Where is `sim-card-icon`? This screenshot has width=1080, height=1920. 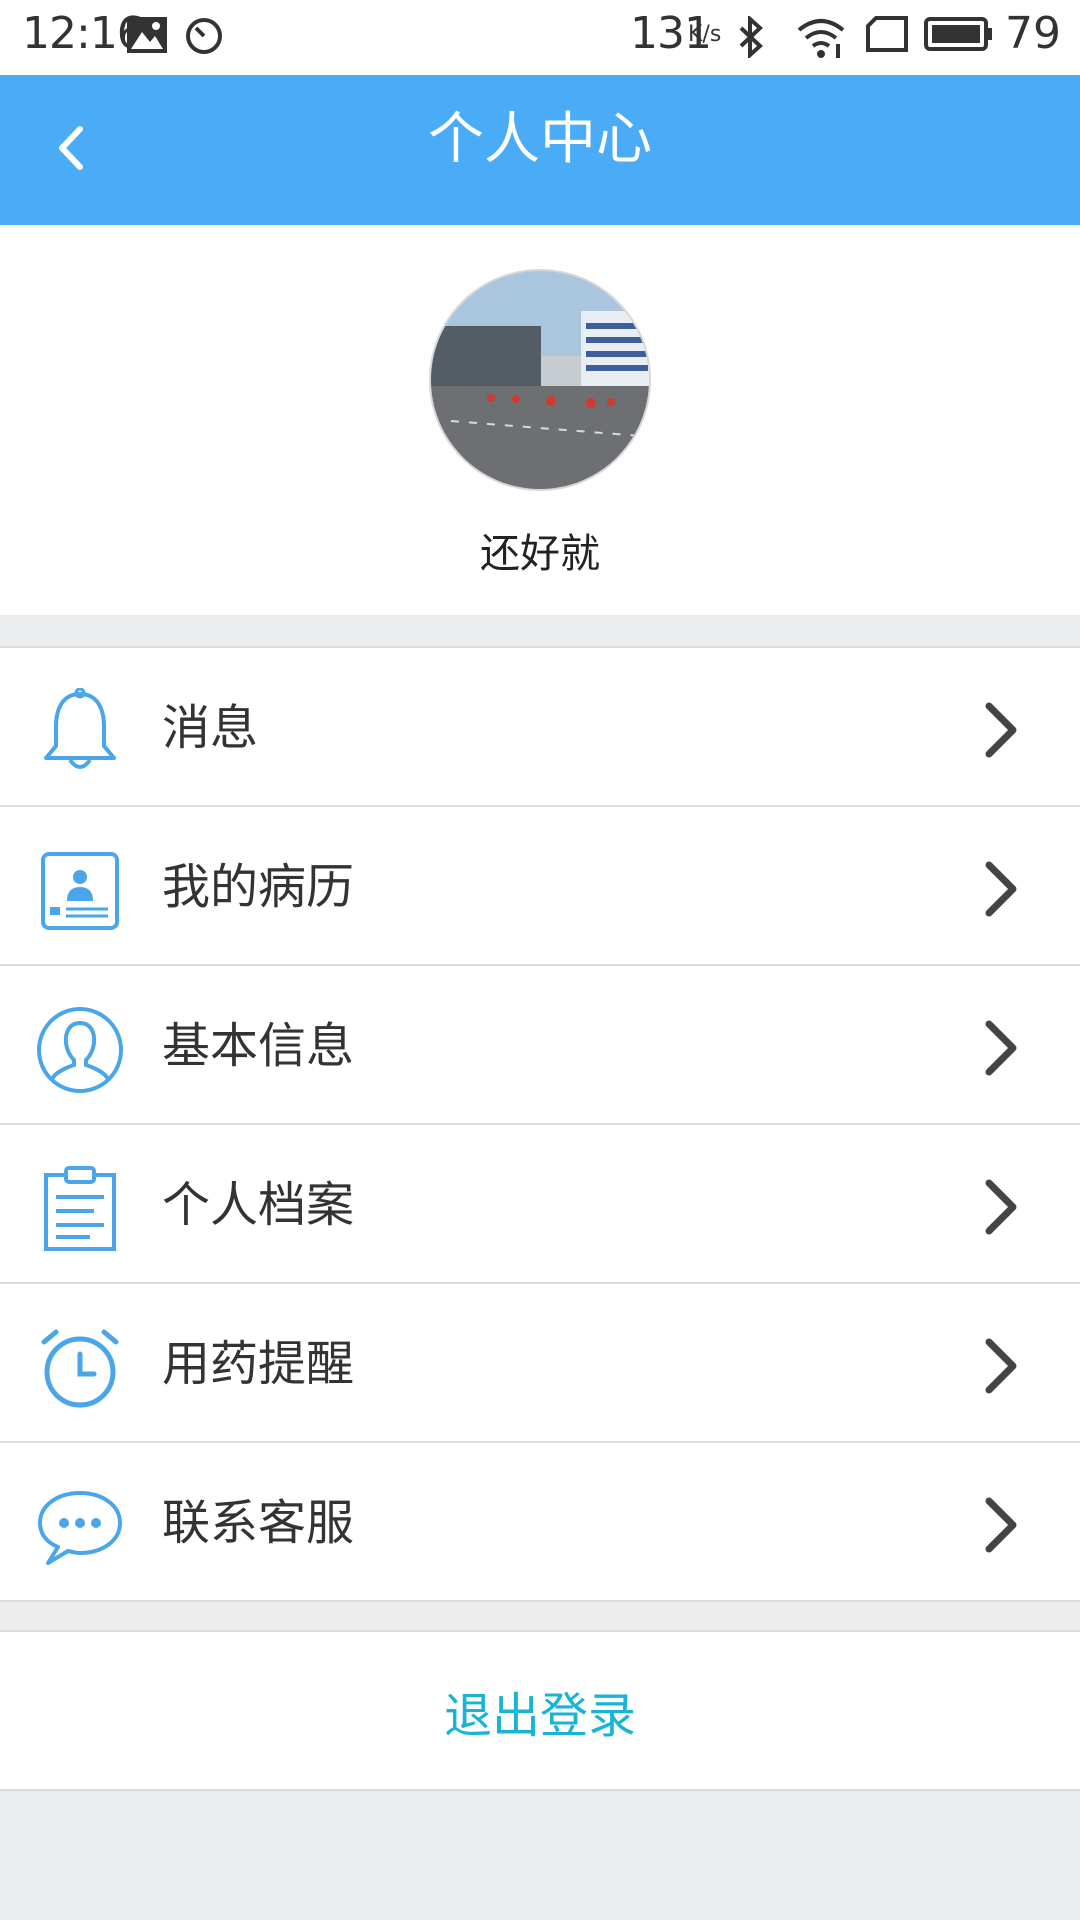 sim-card-icon is located at coordinates (887, 36).